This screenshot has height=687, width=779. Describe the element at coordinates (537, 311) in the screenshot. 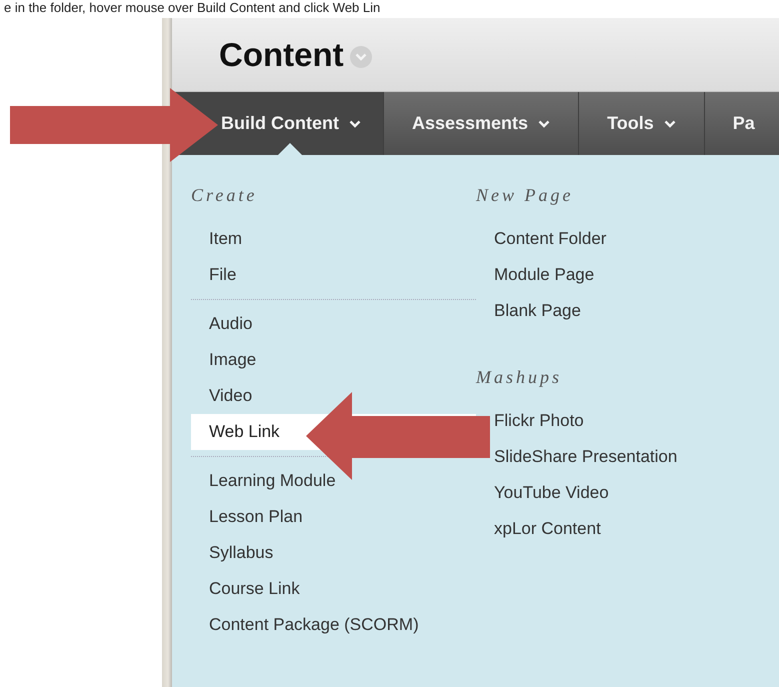

I see `menu-item: Blank Page` at that location.